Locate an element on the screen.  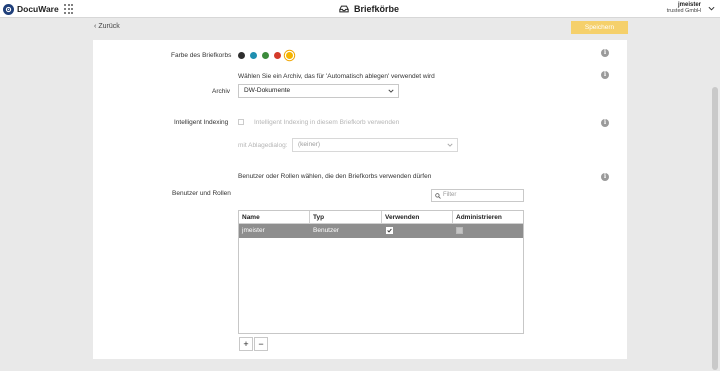
column-header-use: Verwenden is located at coordinates (417, 217).